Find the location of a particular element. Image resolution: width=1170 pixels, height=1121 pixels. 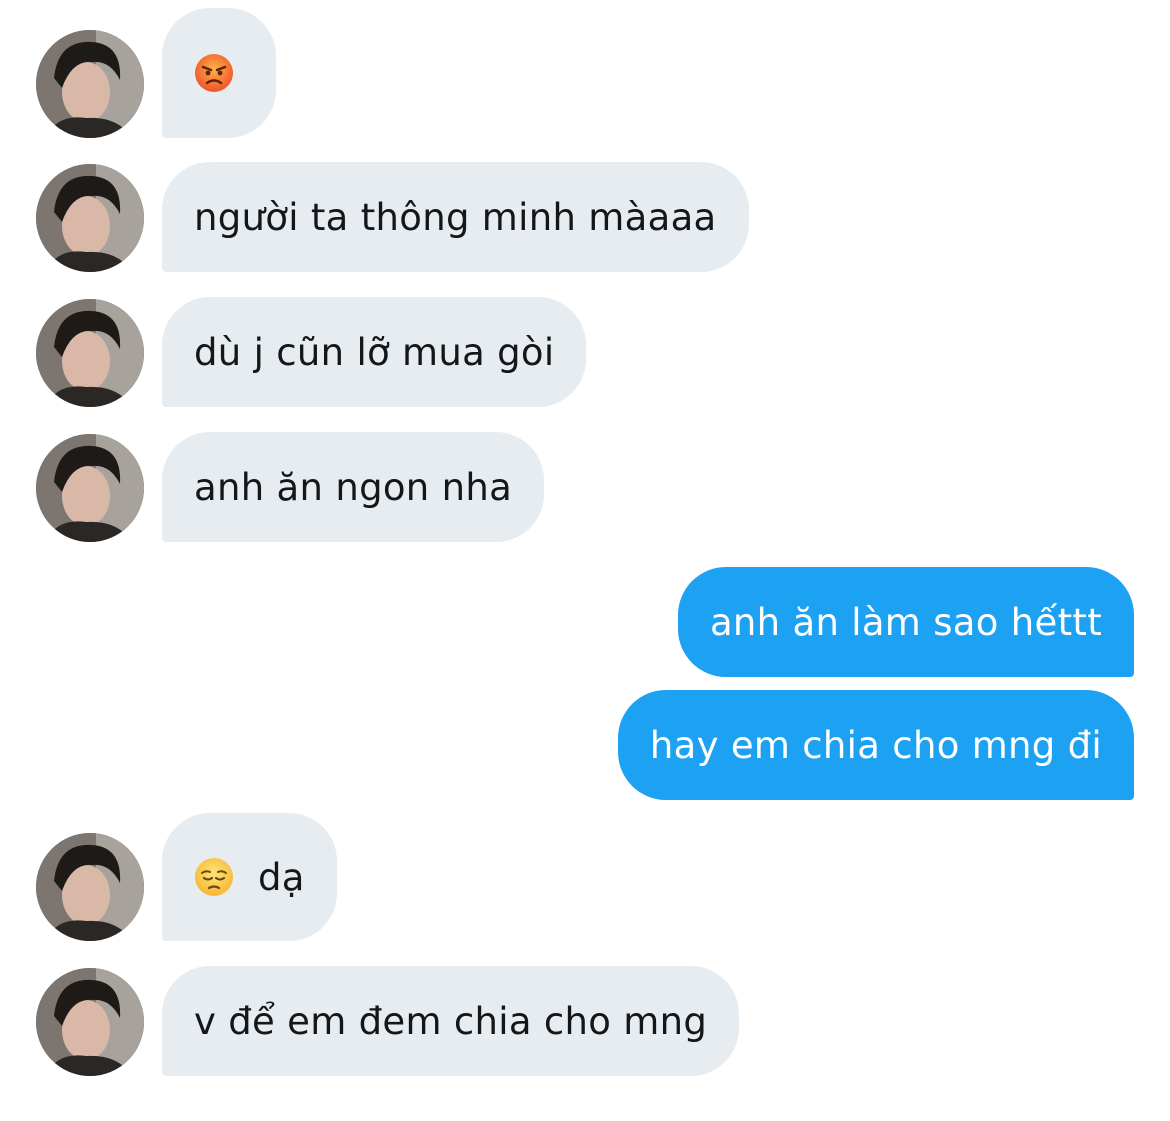

message-row: anh ăn ngon nha is located at coordinates (585, 487).